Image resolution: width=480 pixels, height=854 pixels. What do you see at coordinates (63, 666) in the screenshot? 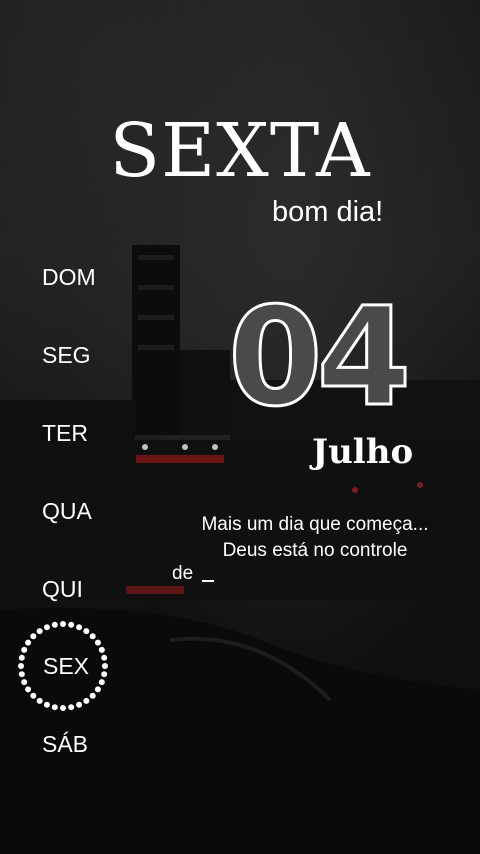
I see `selected-day-heart-ring` at bounding box center [63, 666].